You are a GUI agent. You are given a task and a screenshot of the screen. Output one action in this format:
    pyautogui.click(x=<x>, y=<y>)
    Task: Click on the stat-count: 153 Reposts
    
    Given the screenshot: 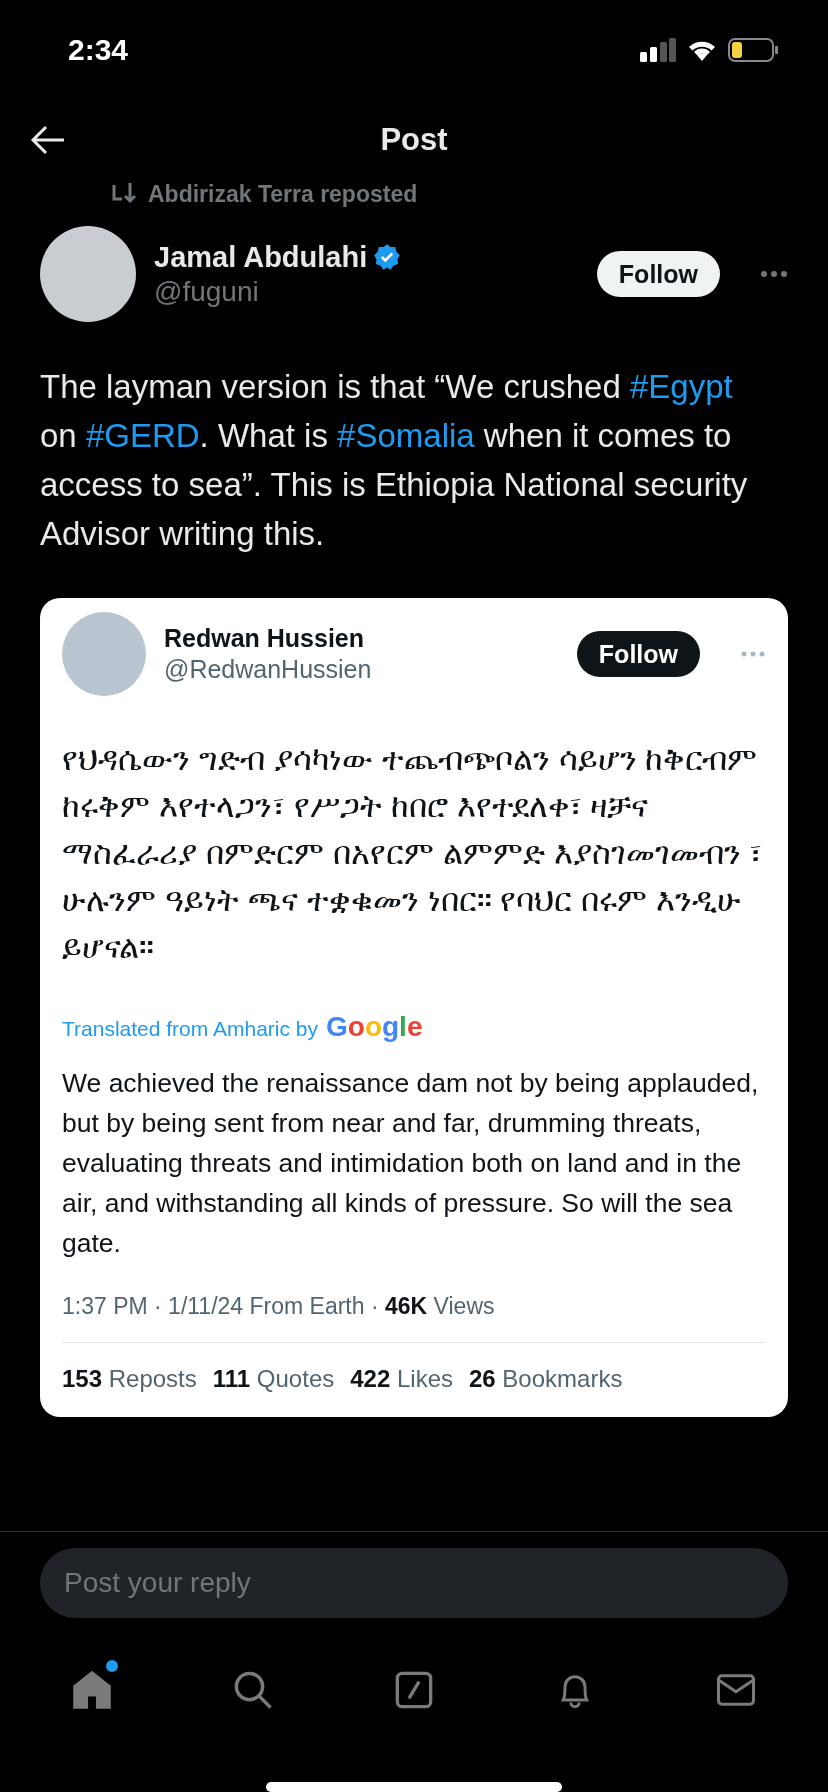 What is the action you would take?
    pyautogui.click(x=129, y=1379)
    